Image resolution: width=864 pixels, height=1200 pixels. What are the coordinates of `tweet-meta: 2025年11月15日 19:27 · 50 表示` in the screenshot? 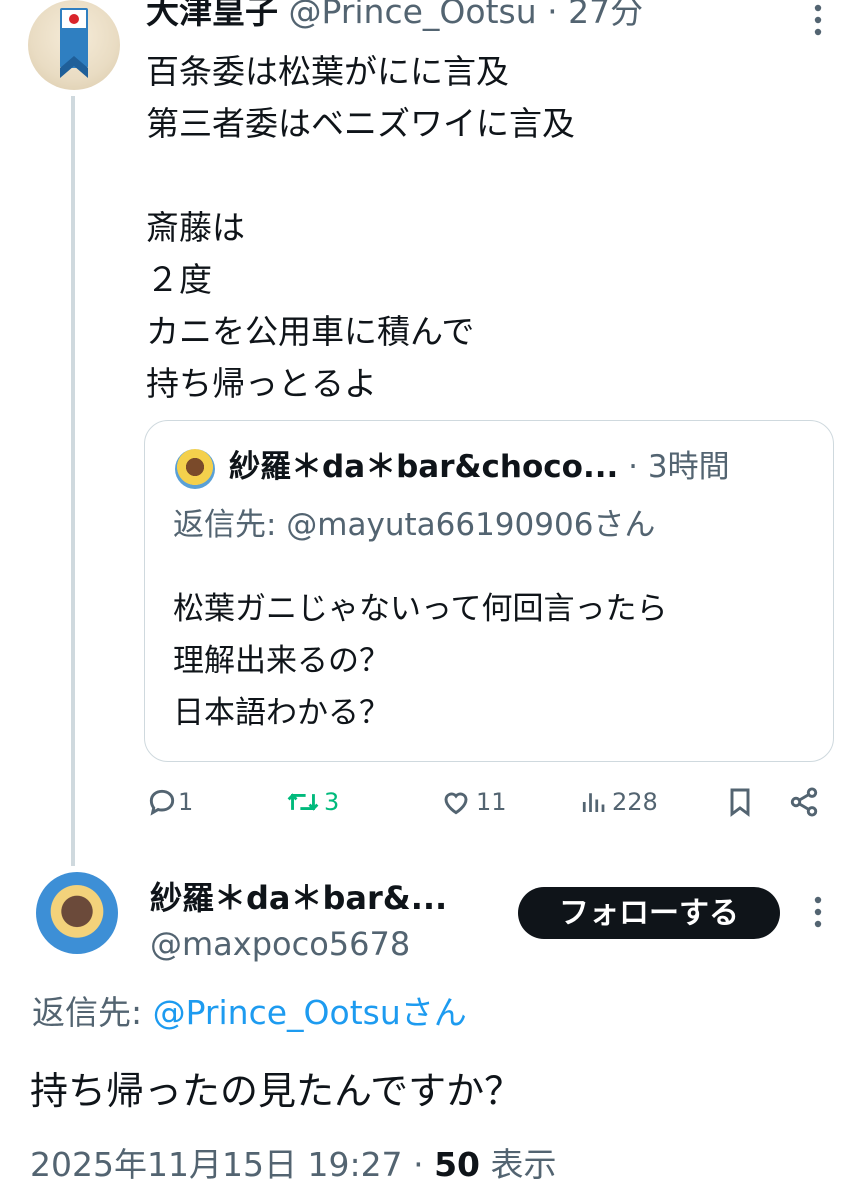 It's located at (293, 1165).